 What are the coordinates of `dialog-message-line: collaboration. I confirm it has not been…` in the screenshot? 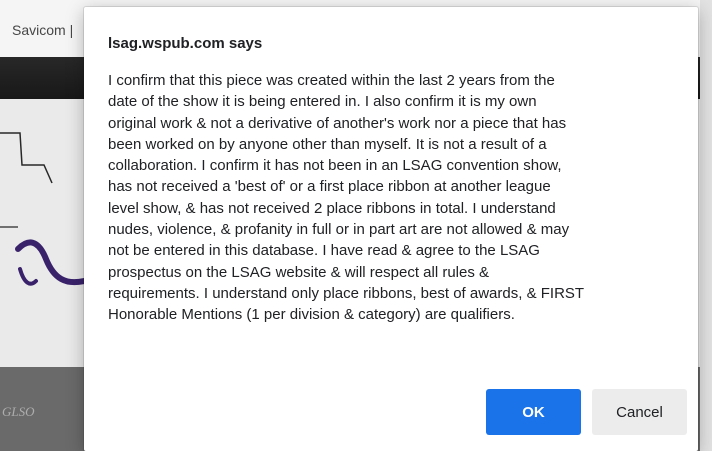 It's located at (335, 166).